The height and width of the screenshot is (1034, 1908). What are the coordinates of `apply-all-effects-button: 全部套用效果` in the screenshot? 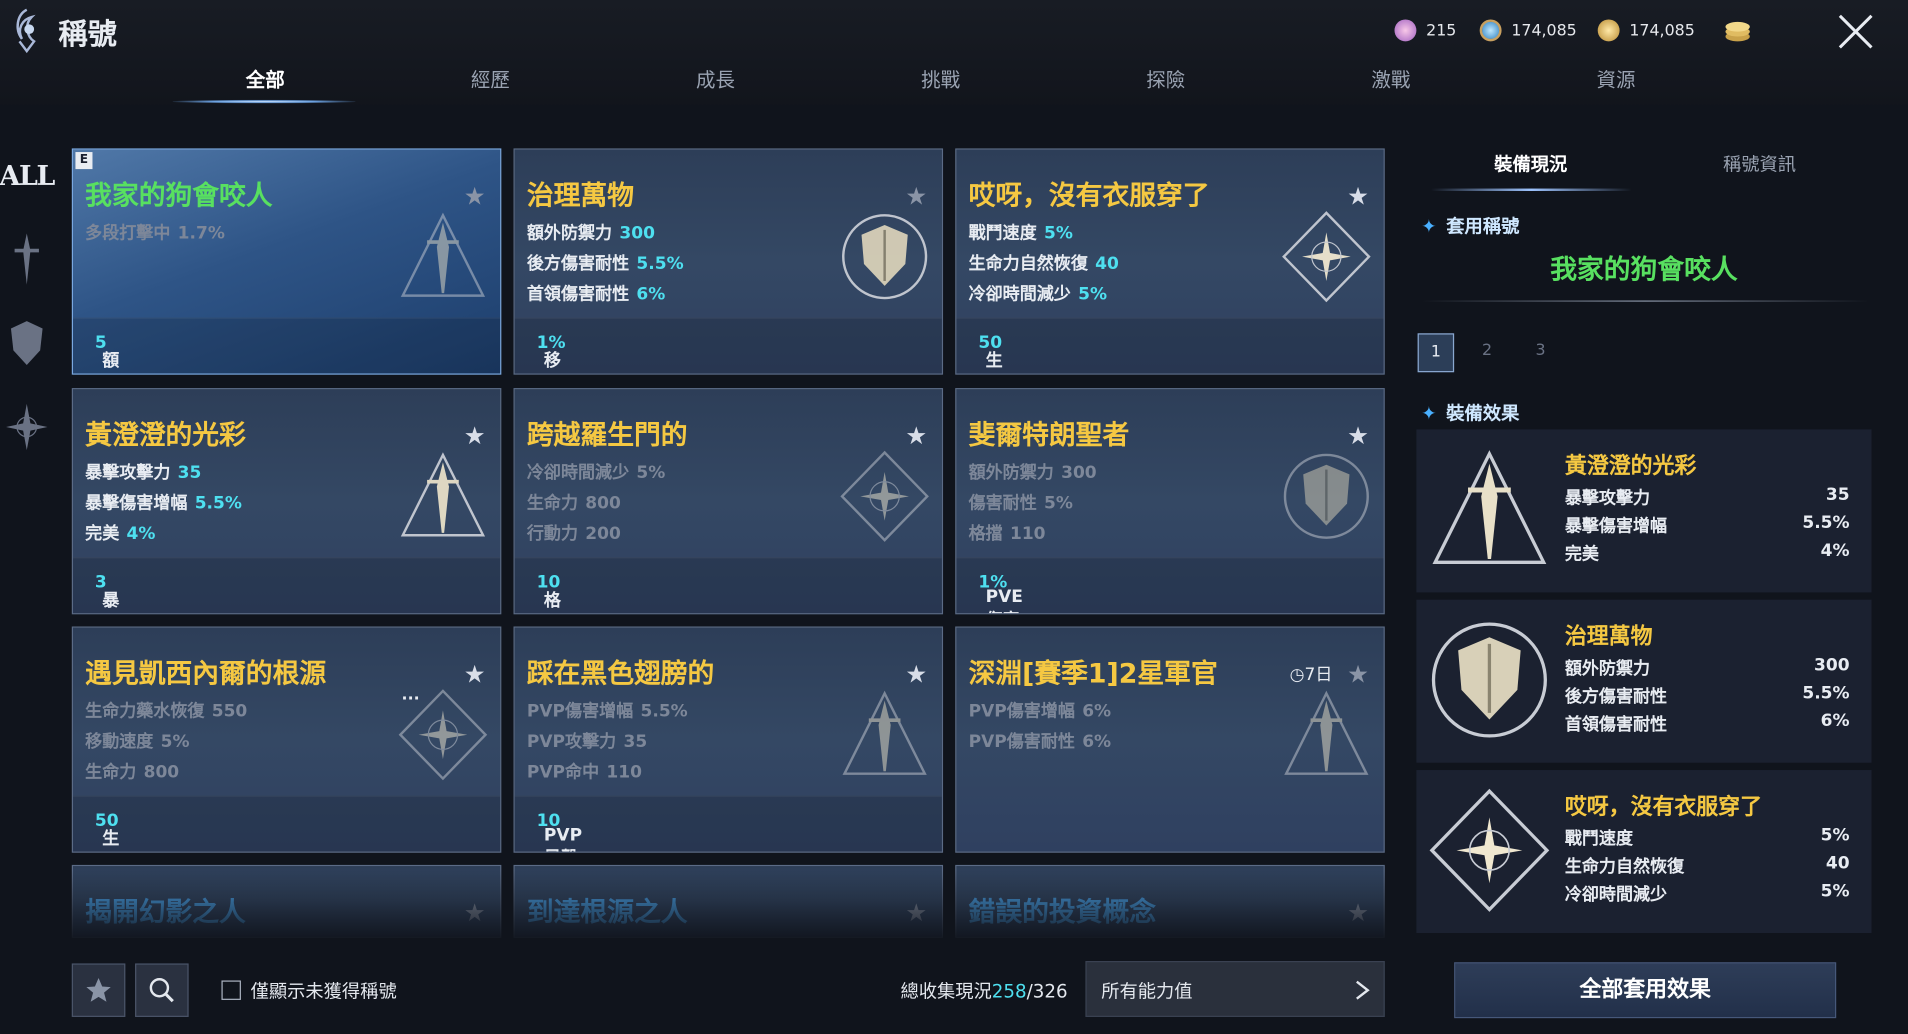 It's located at (1645, 990).